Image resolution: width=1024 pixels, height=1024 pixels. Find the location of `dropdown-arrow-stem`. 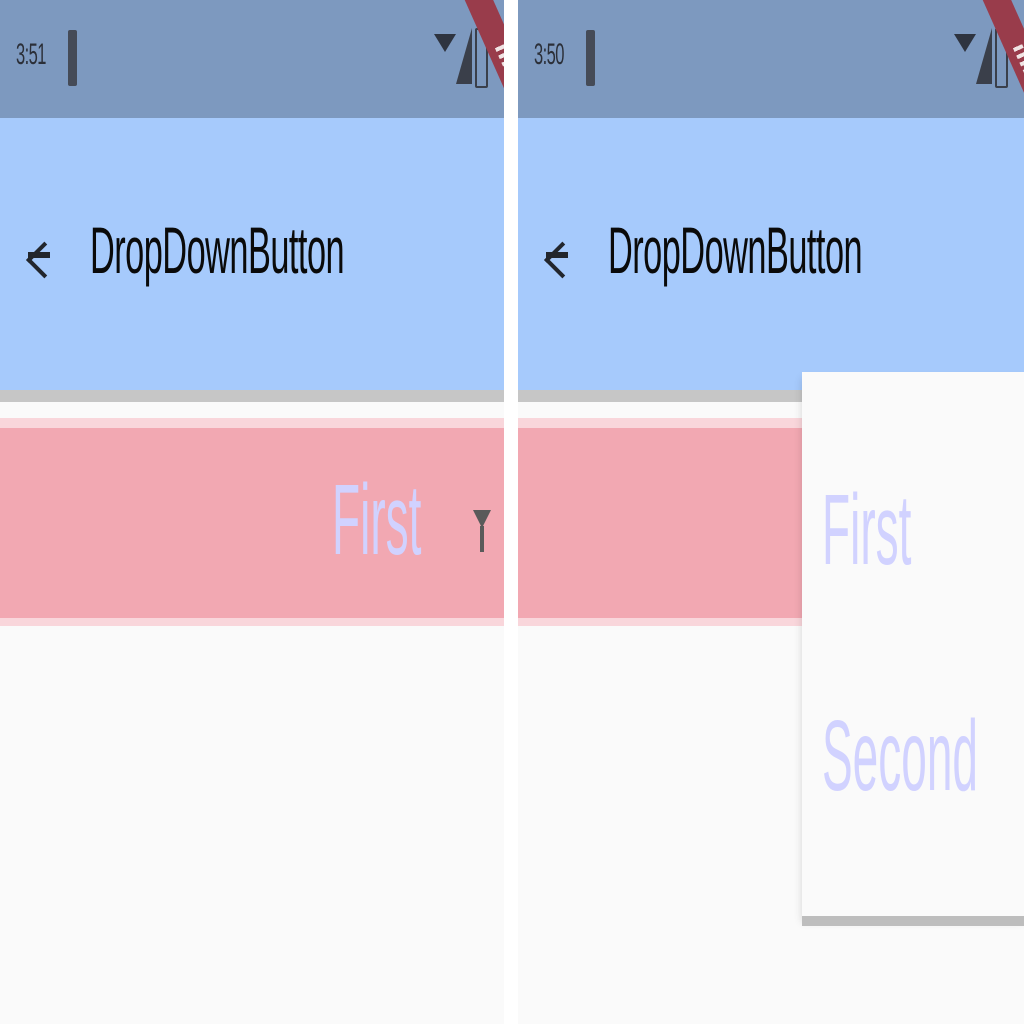

dropdown-arrow-stem is located at coordinates (482, 539).